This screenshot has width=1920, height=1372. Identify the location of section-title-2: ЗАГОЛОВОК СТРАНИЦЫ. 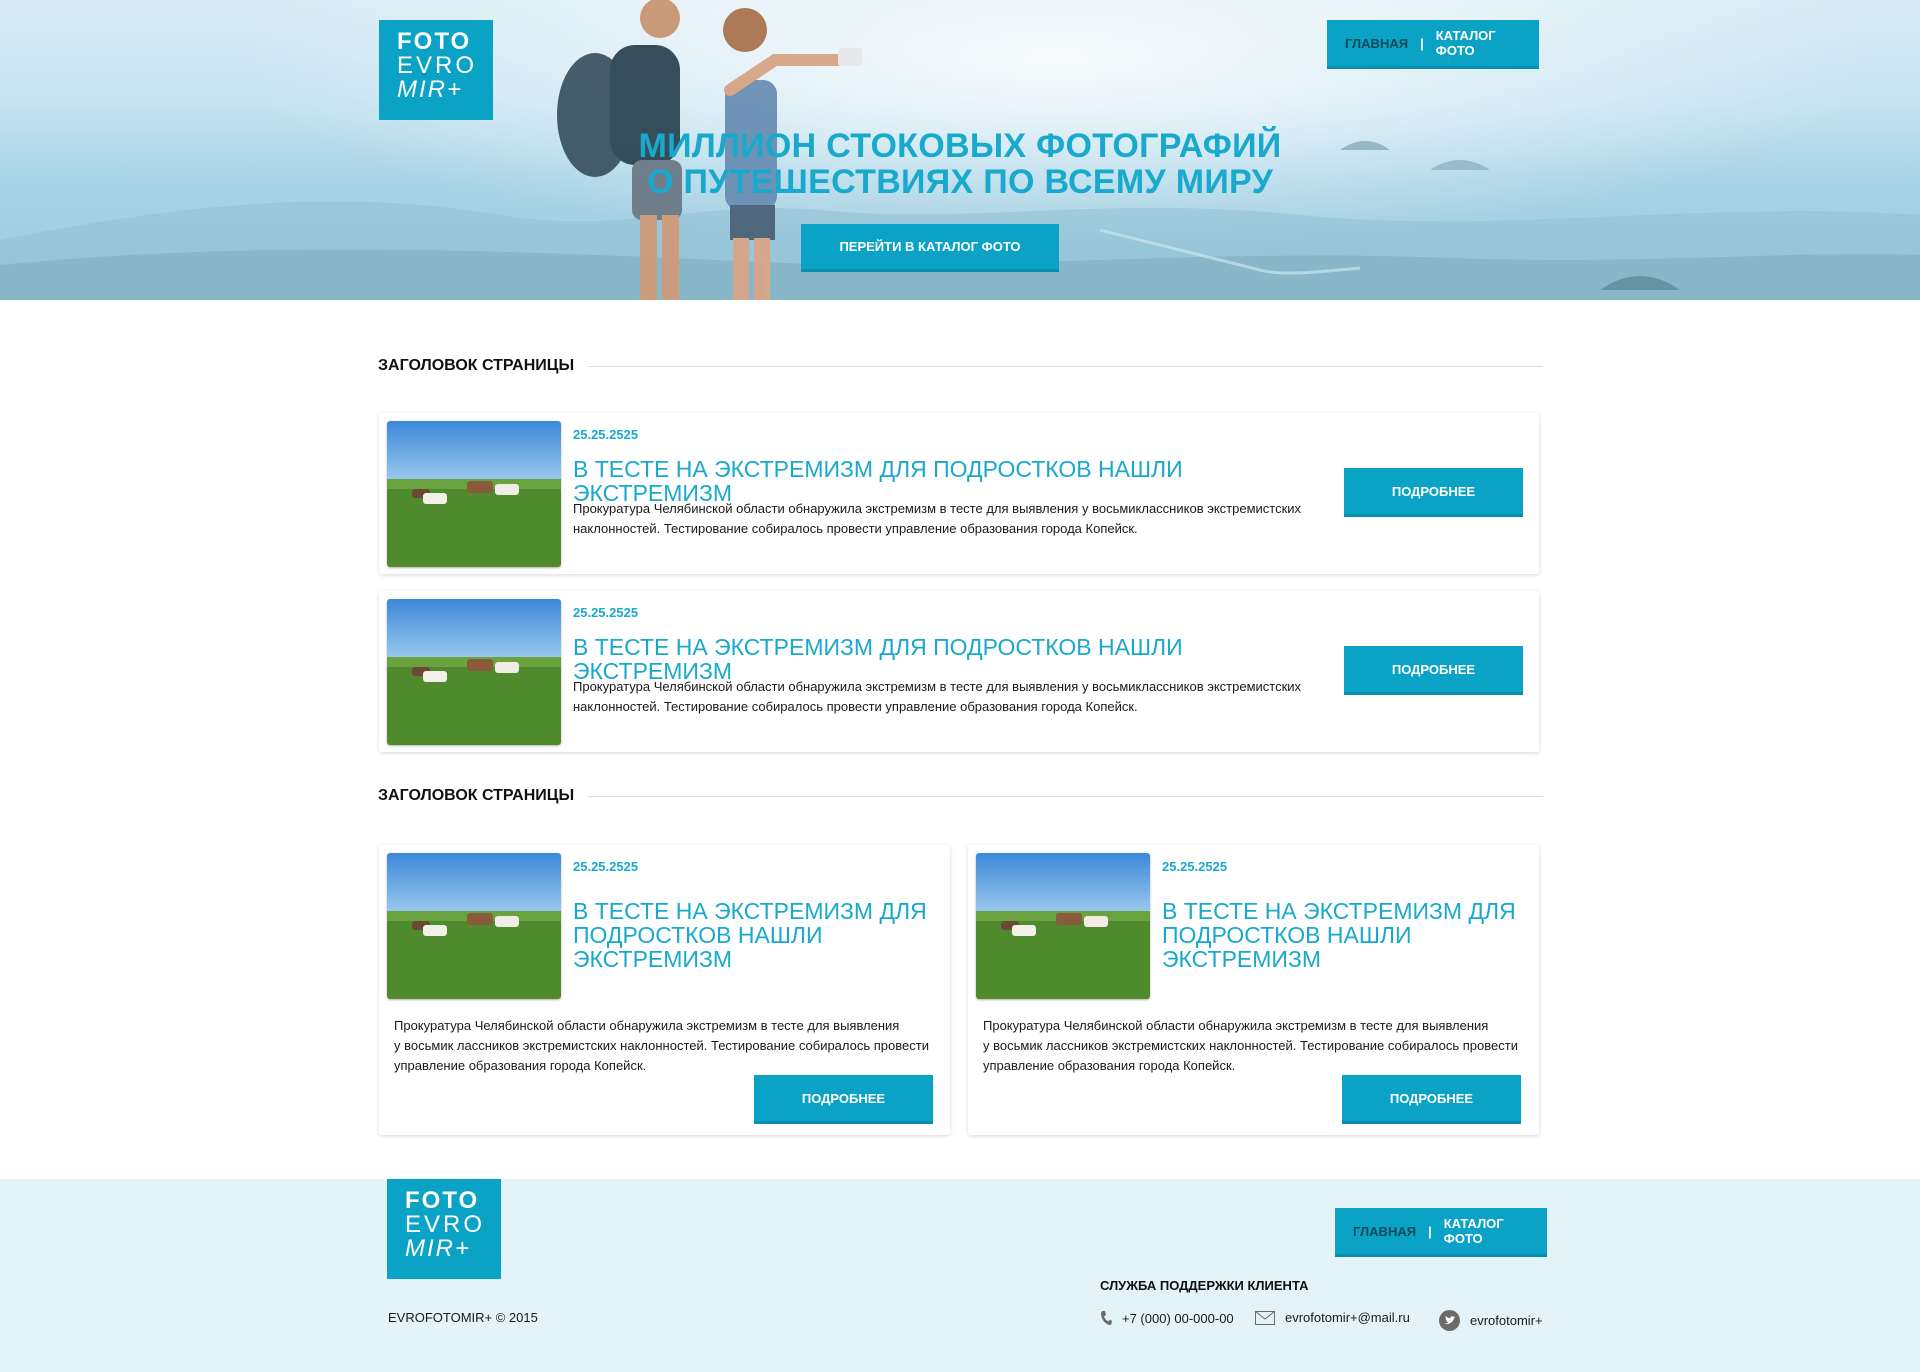
(960, 796).